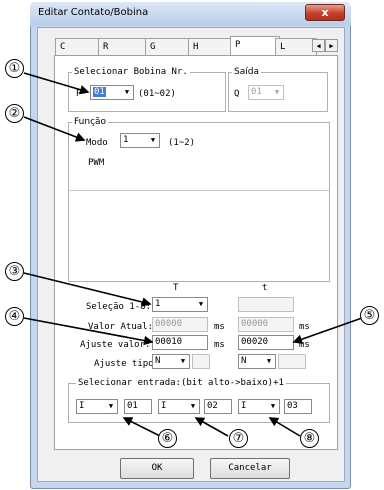 The image size is (384, 490). I want to click on callout-6: ⑥, so click(167, 438).